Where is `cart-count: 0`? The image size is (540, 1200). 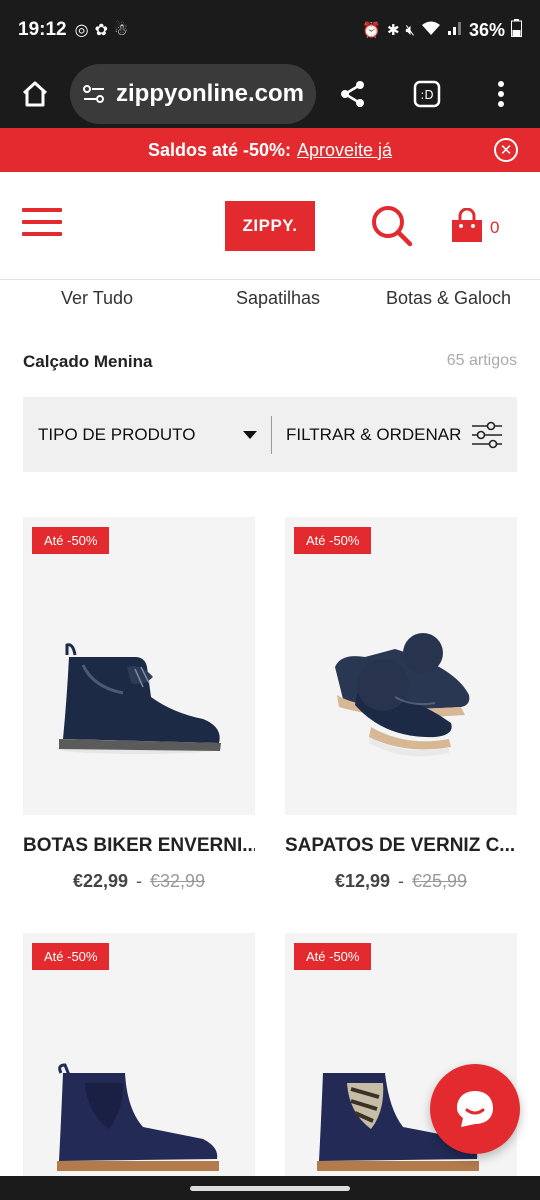
cart-count: 0 is located at coordinates (495, 227).